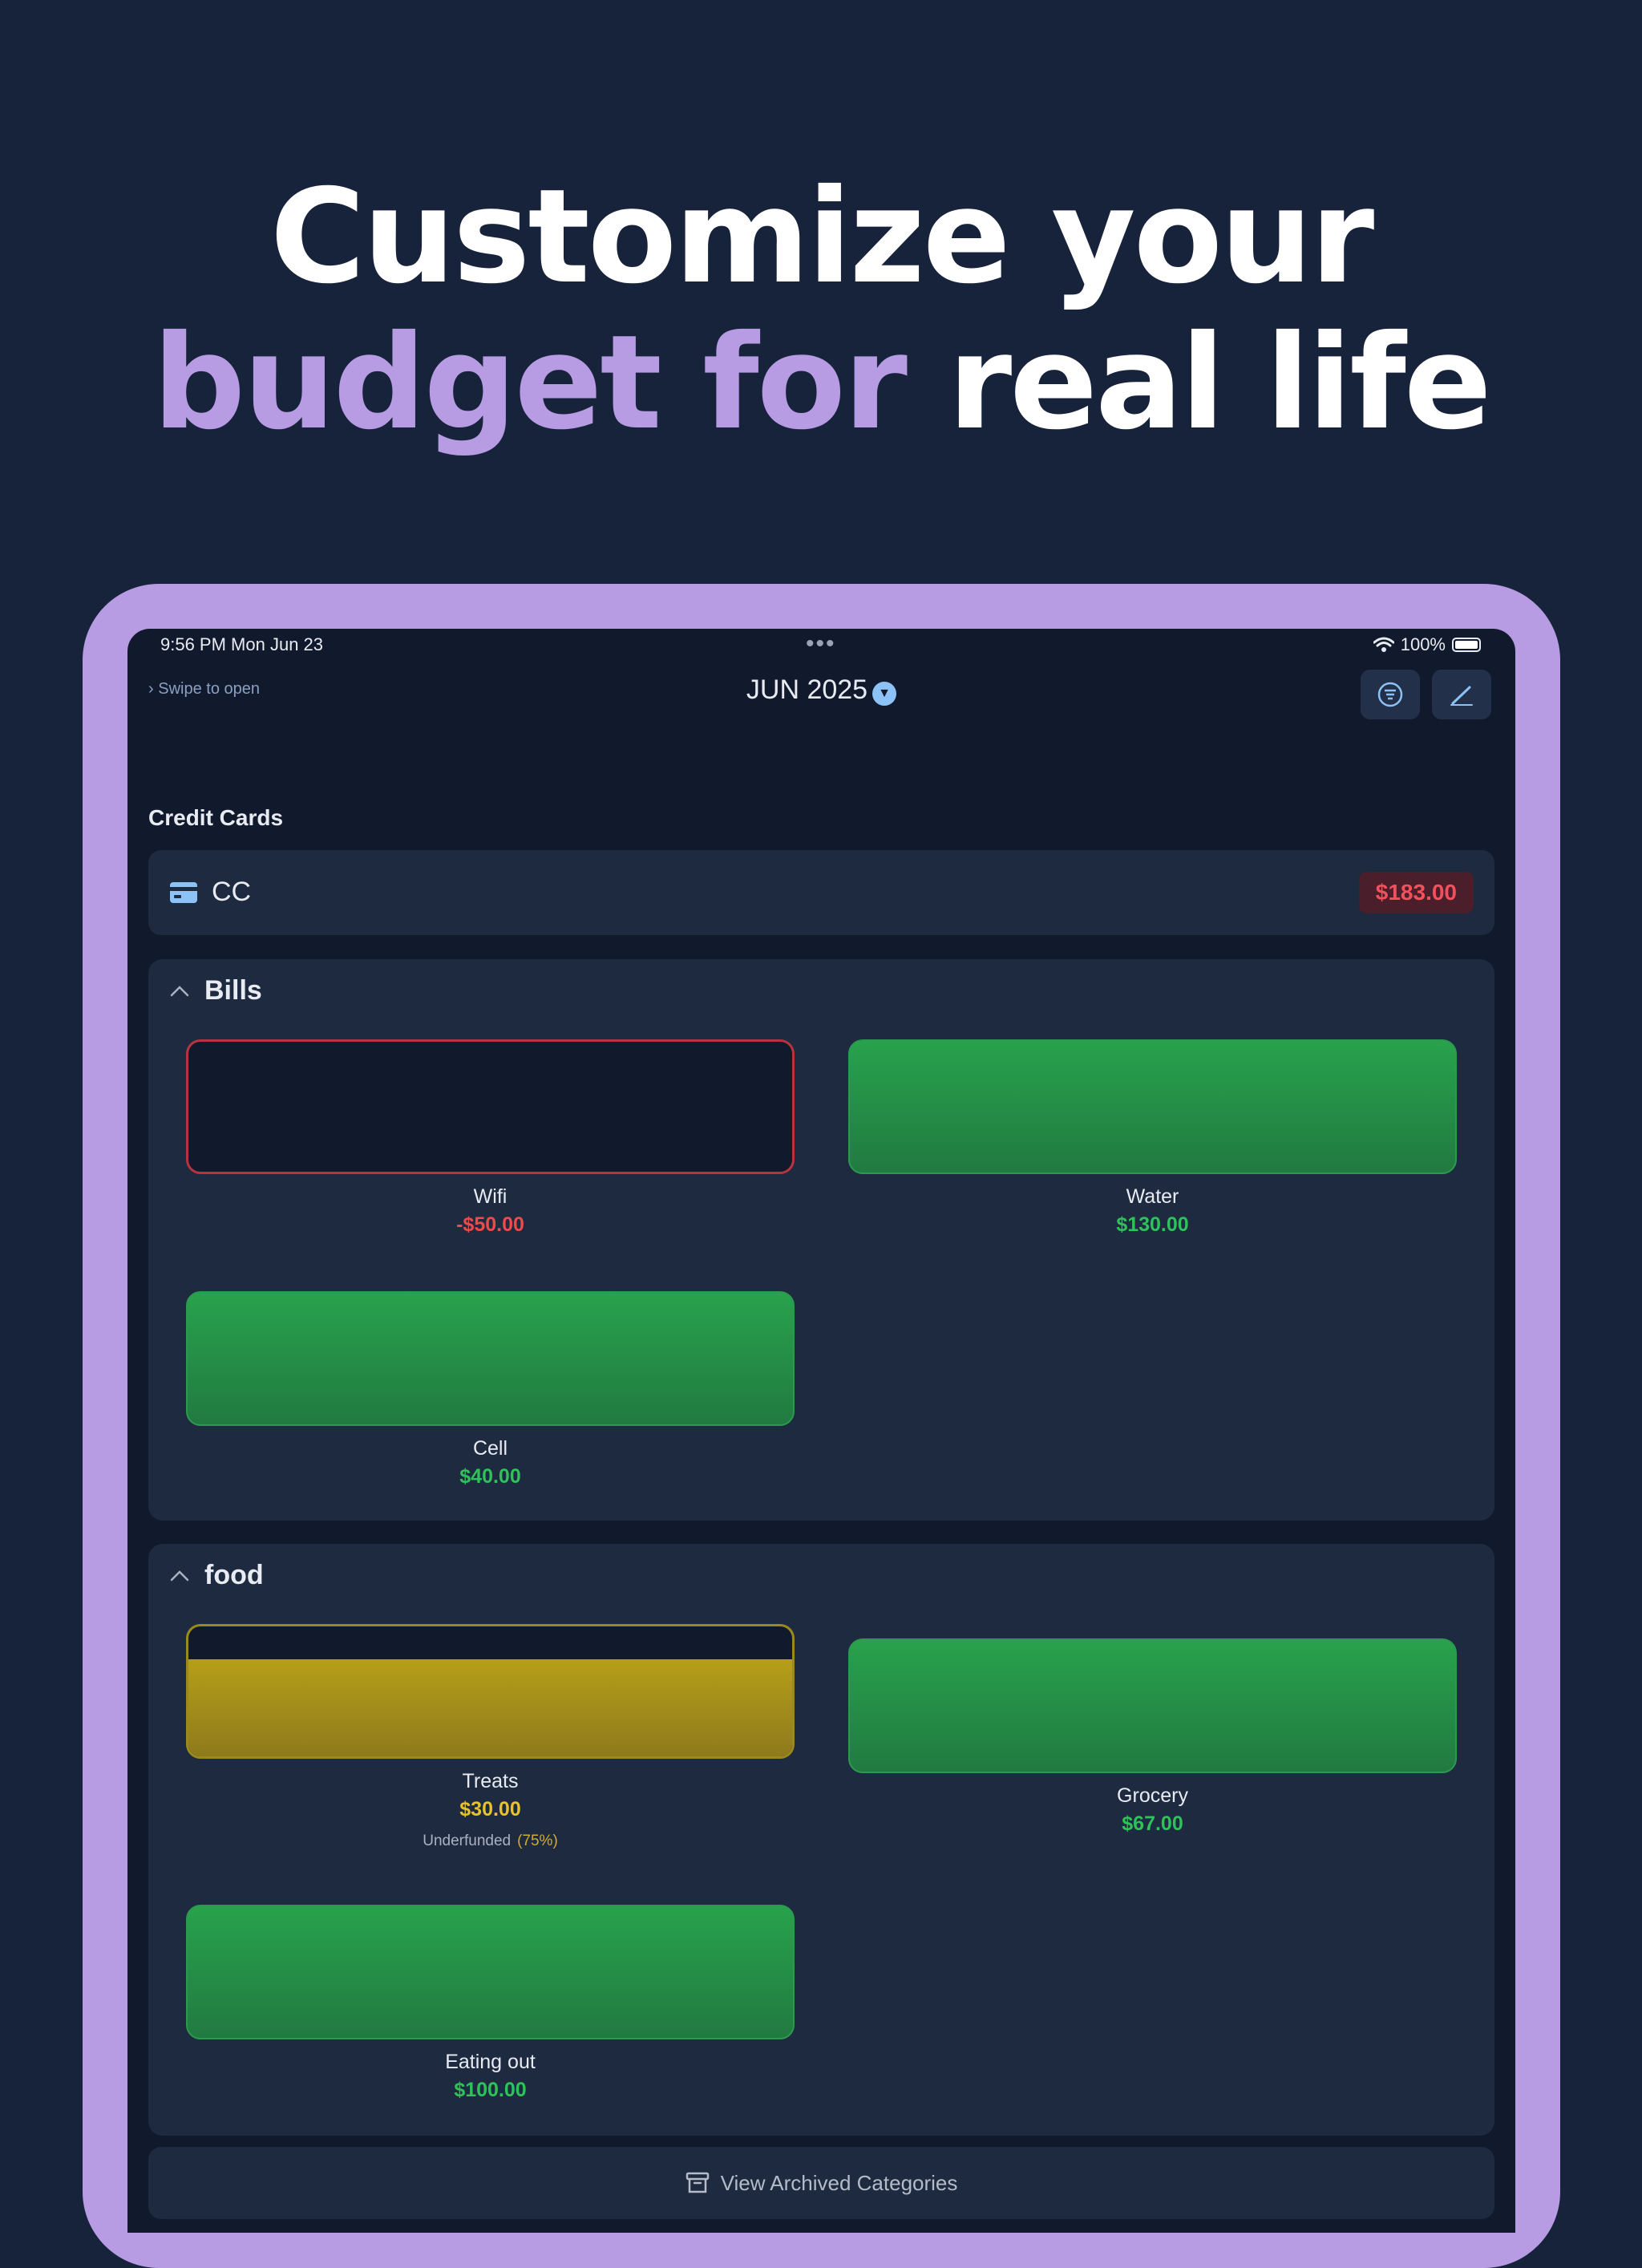  I want to click on category-name: Grocery, so click(1152, 1796).